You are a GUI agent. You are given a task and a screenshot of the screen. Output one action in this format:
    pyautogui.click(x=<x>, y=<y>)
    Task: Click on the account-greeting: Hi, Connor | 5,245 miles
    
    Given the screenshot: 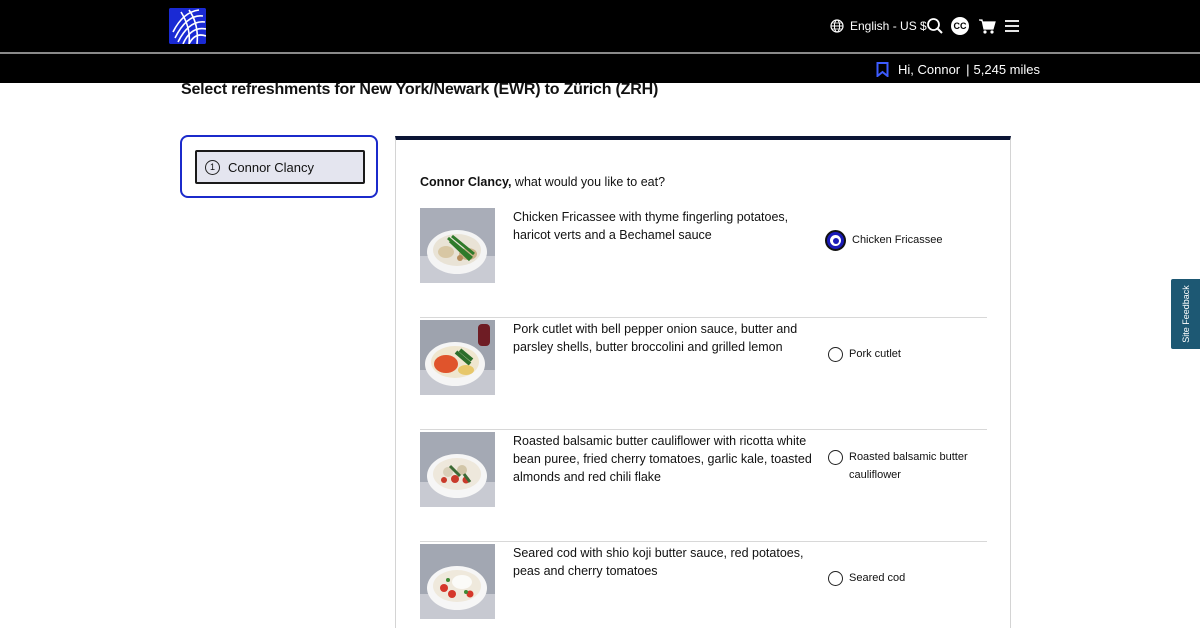 What is the action you would take?
    pyautogui.click(x=958, y=69)
    